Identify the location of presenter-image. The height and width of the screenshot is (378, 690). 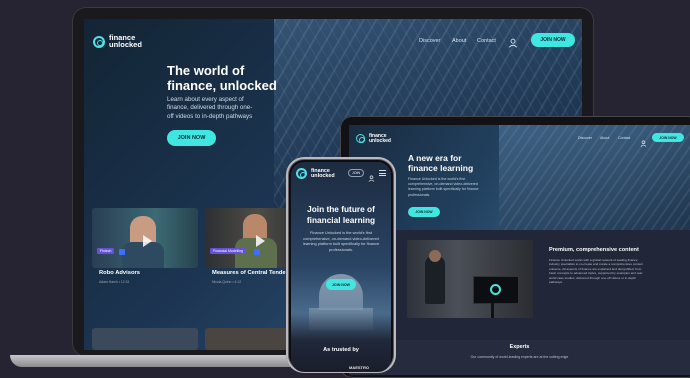
(435, 280).